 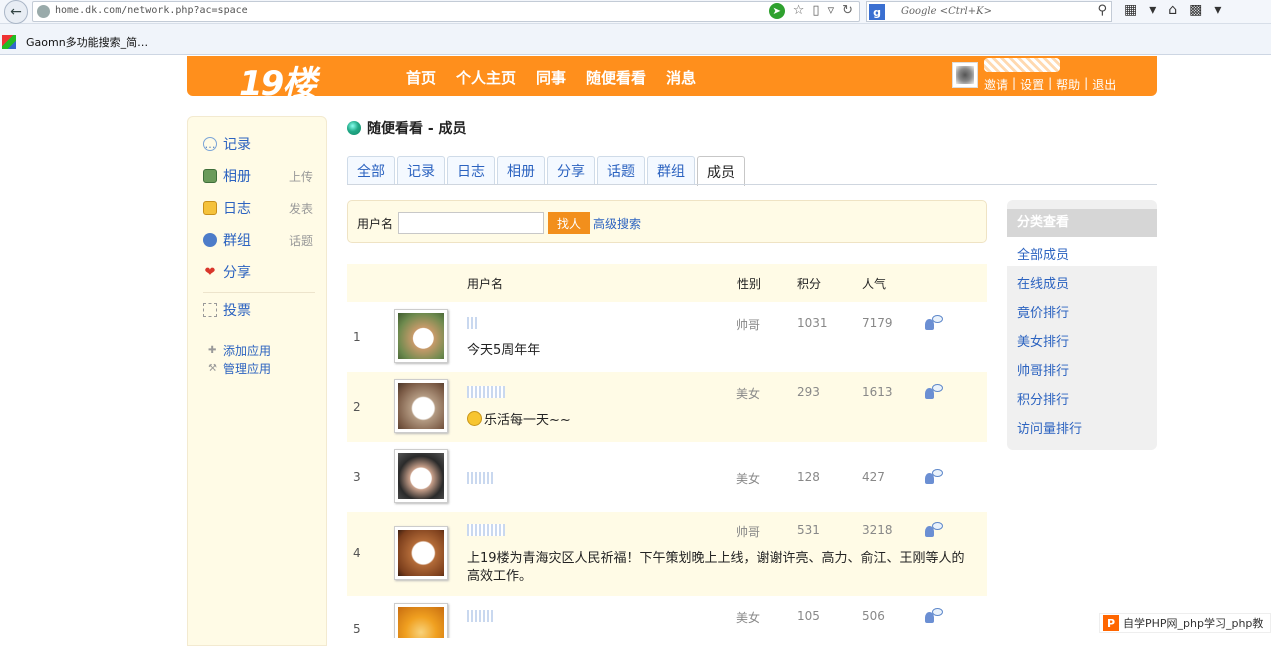 I want to click on publish-link: 发表, so click(x=301, y=208).